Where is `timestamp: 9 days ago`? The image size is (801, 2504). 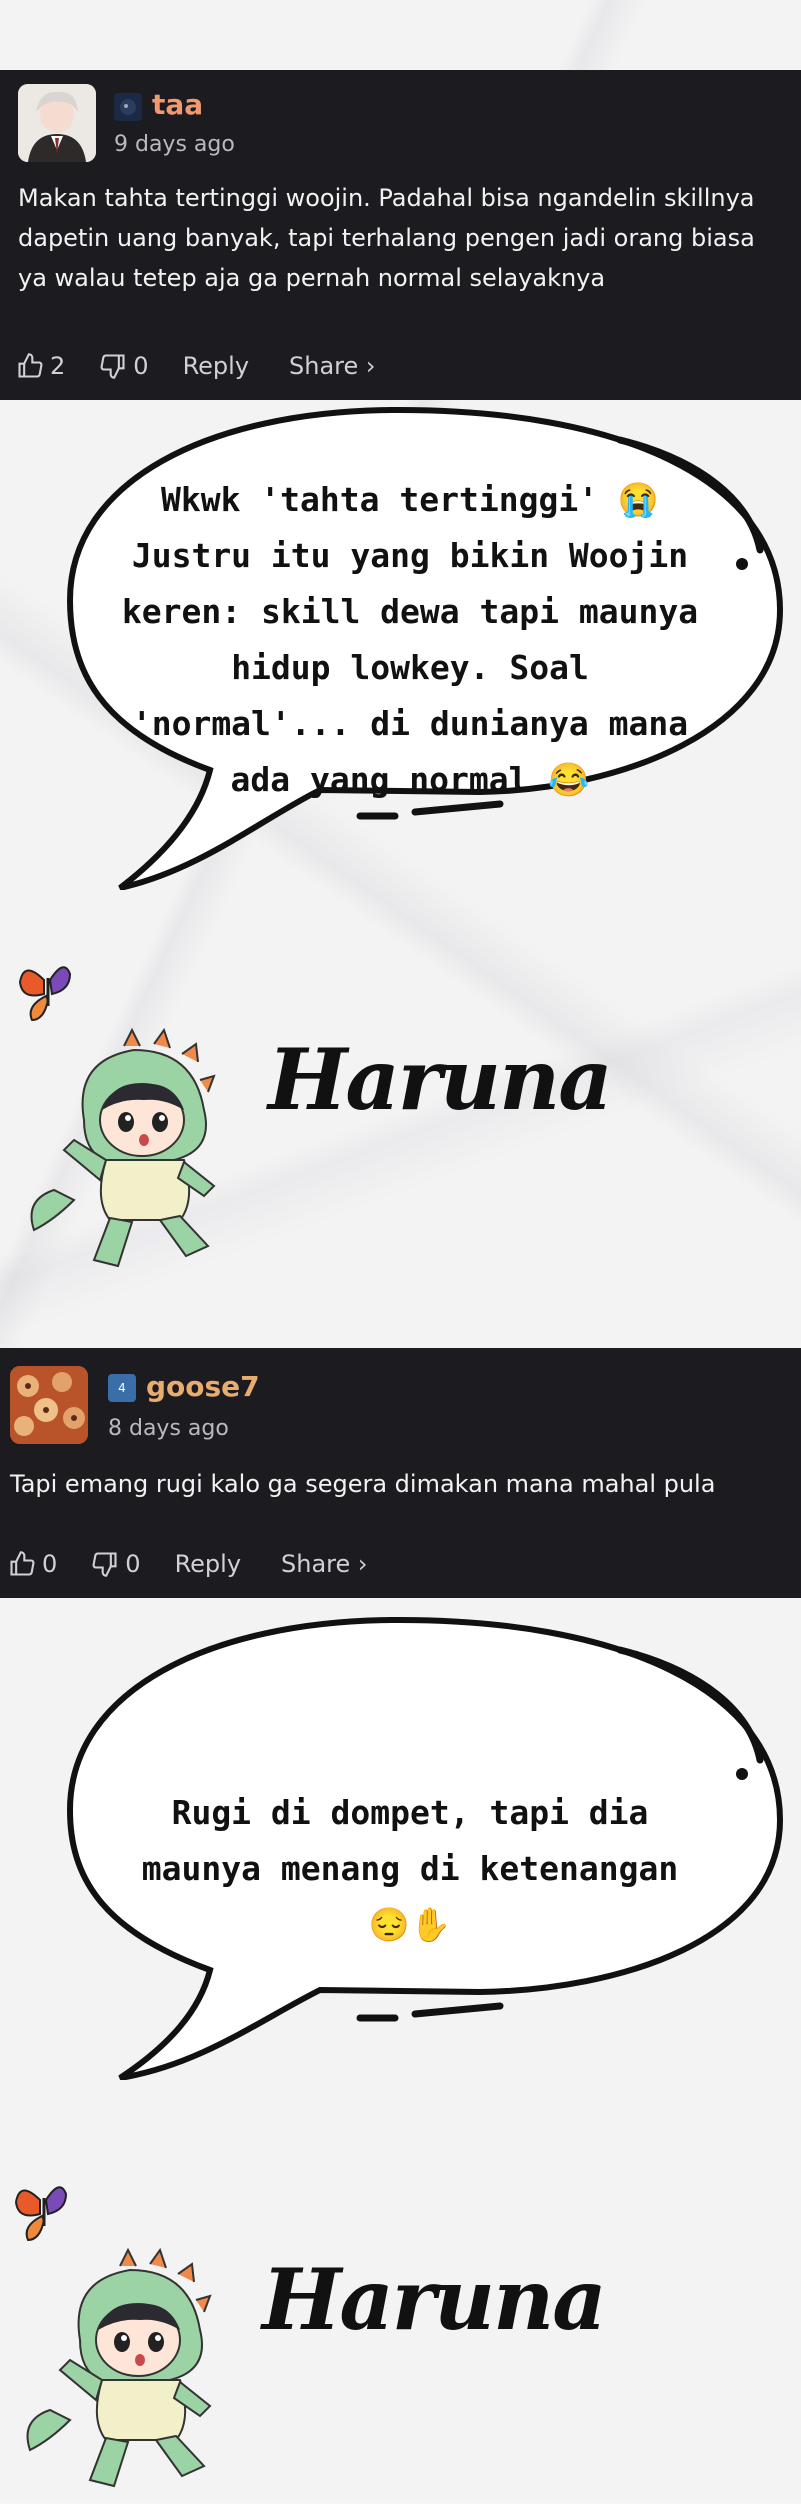
timestamp: 9 days ago is located at coordinates (174, 144).